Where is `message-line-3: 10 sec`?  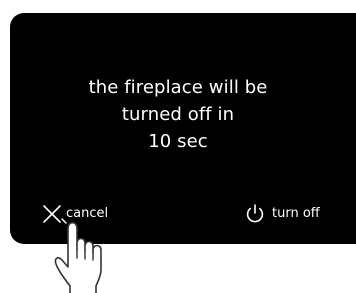 message-line-3: 10 sec is located at coordinates (178, 141).